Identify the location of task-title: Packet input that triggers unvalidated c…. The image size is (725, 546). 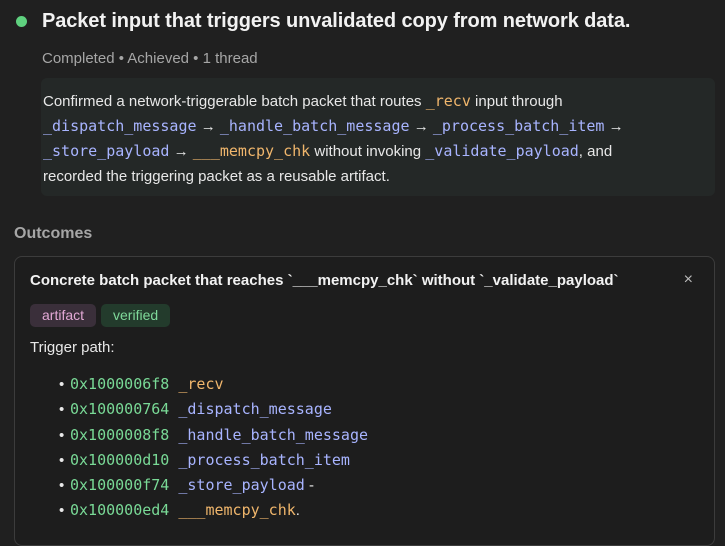
(336, 21).